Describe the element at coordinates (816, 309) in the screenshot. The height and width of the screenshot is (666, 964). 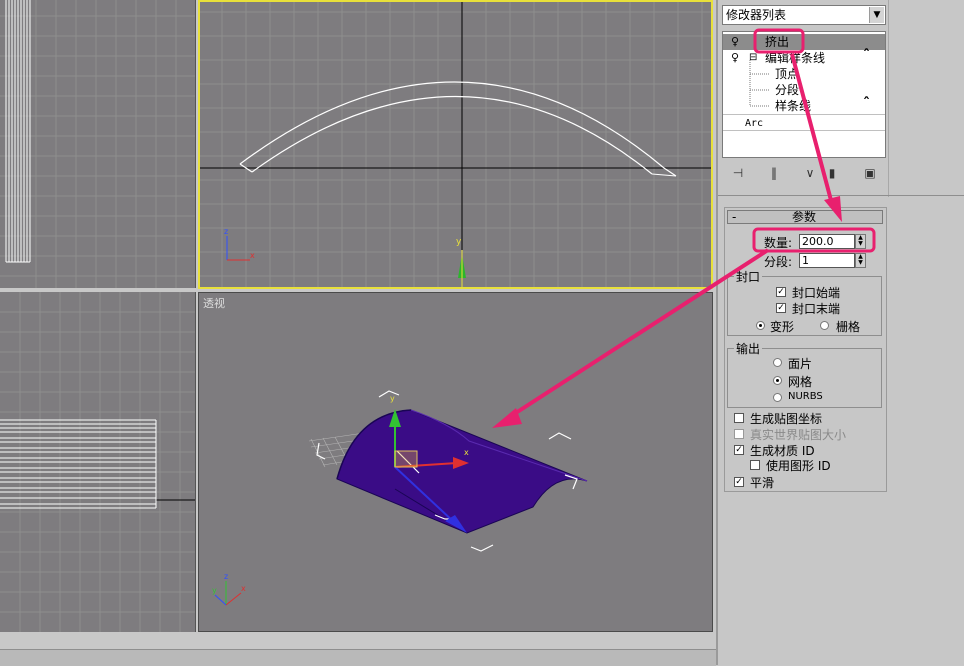
I see `cap-end-label: 封口末端` at that location.